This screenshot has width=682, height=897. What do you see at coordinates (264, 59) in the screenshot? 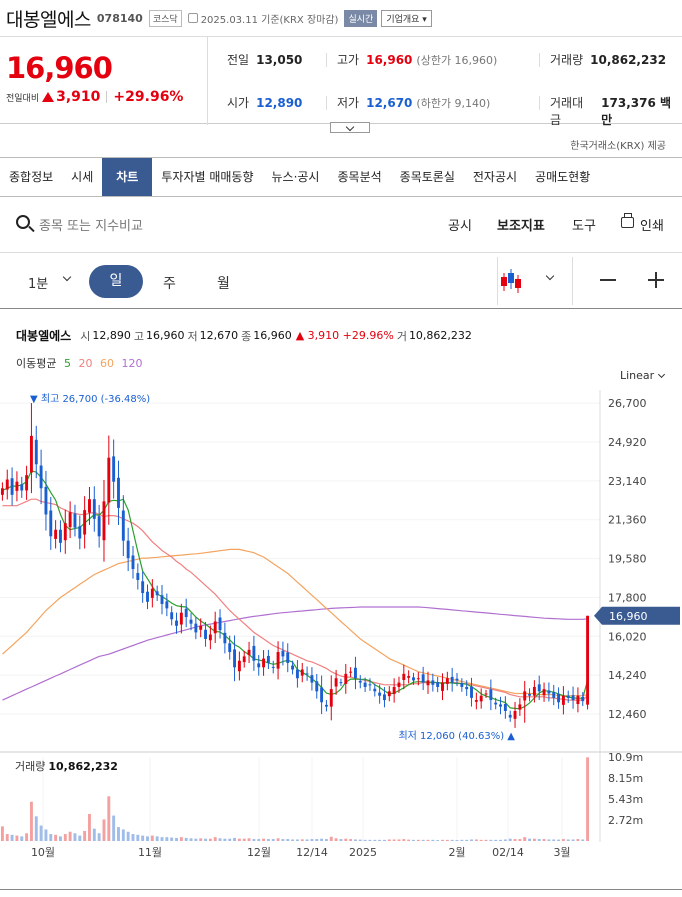
I see `prev-close-cell: 전일 13,050` at bounding box center [264, 59].